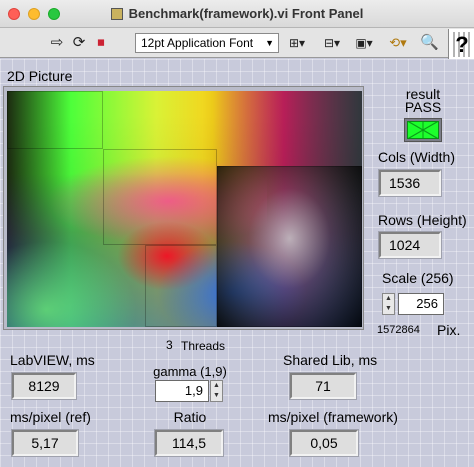  Describe the element at coordinates (417, 157) in the screenshot. I see `cols-label: Cols (Width)` at that location.